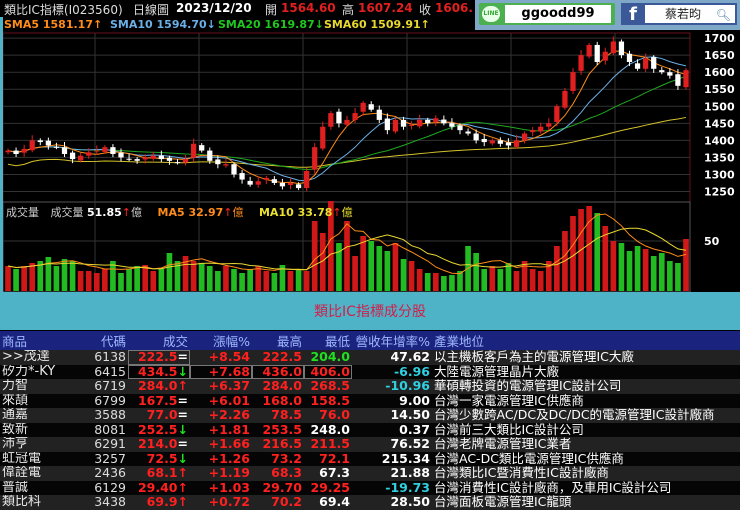 Image resolution: width=740 pixels, height=510 pixels. Describe the element at coordinates (108, 458) in the screenshot. I see `stock-code: 3257` at that location.